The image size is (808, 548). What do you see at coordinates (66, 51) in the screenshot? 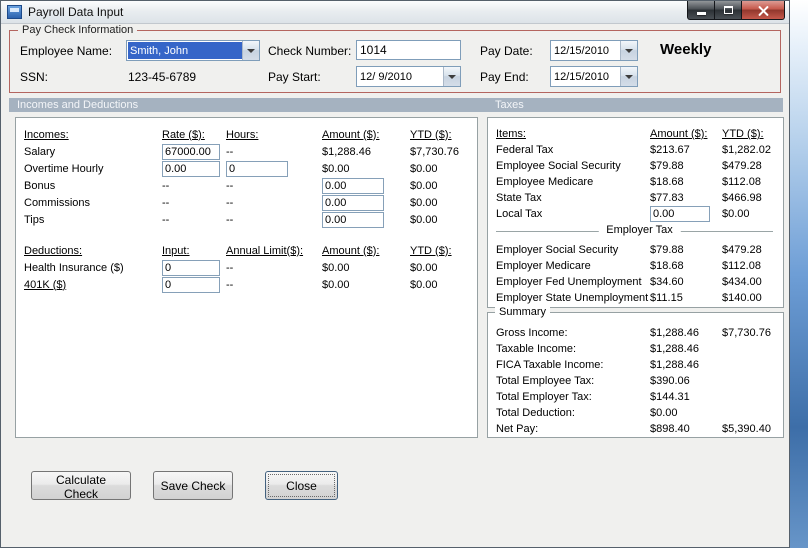
I see `employee-name-label: Employee Name:` at bounding box center [66, 51].